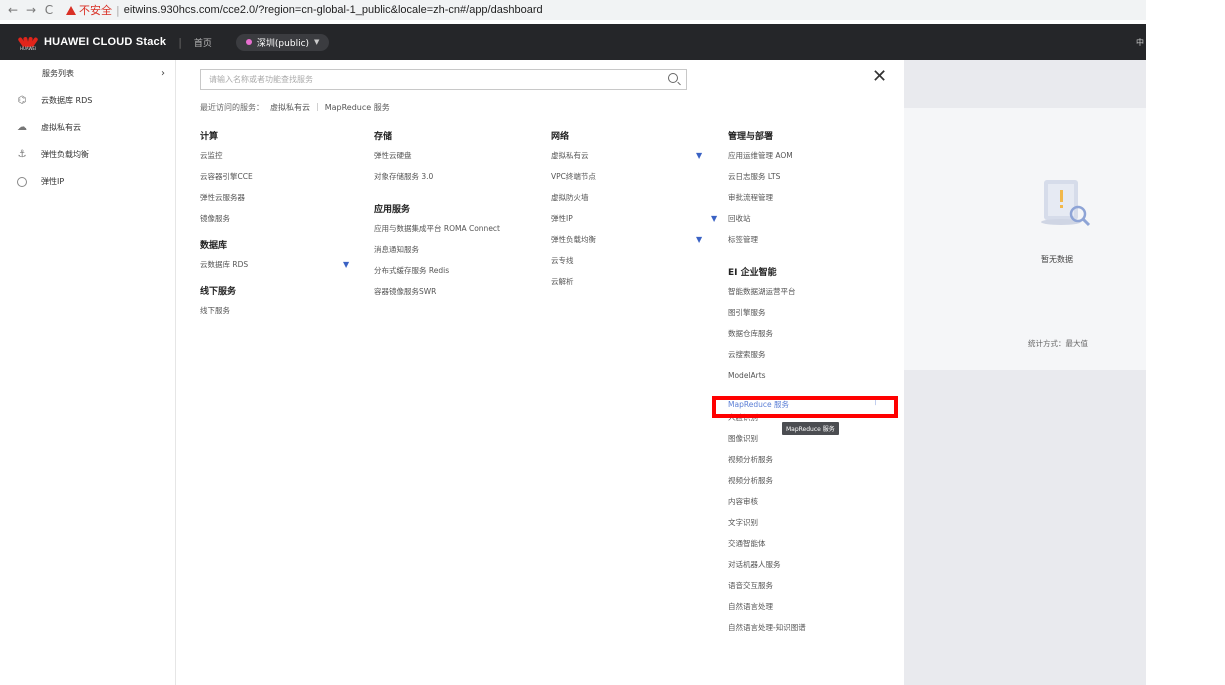  Describe the element at coordinates (67, 100) in the screenshot. I see `sidebar-item-label: 云数据库 RDS` at that location.